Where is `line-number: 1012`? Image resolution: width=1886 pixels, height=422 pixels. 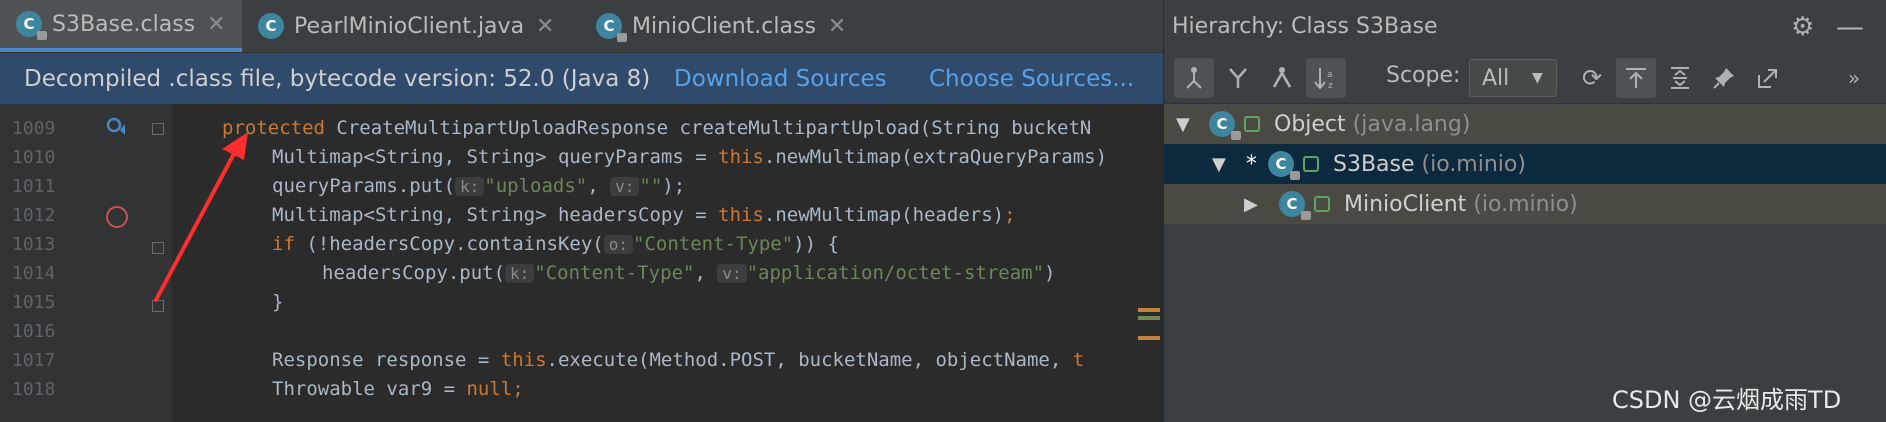
line-number: 1012 is located at coordinates (34, 215).